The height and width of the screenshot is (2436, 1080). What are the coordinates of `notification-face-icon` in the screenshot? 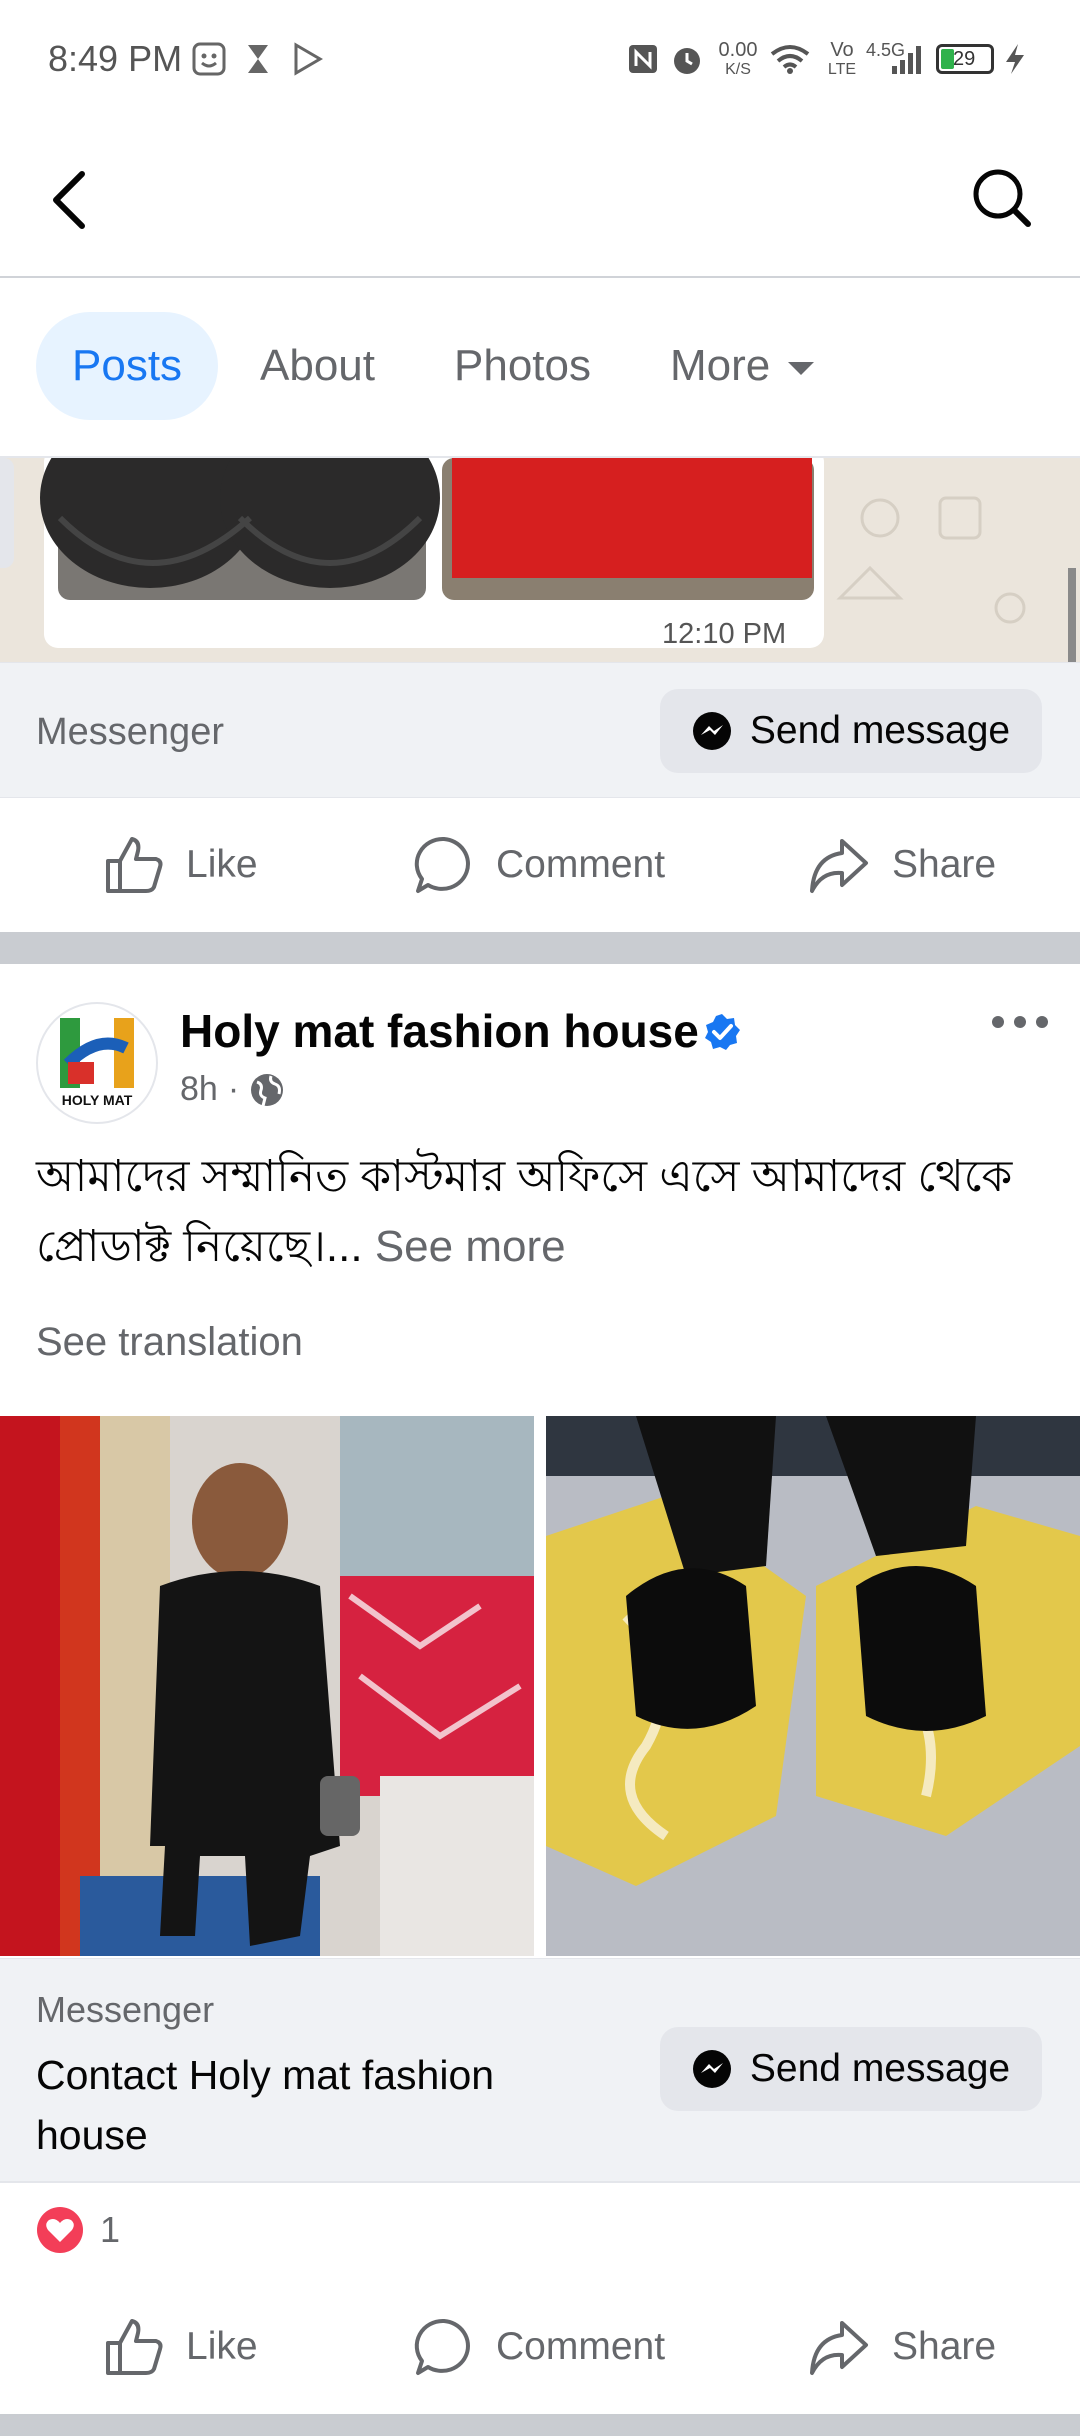 It's located at (209, 59).